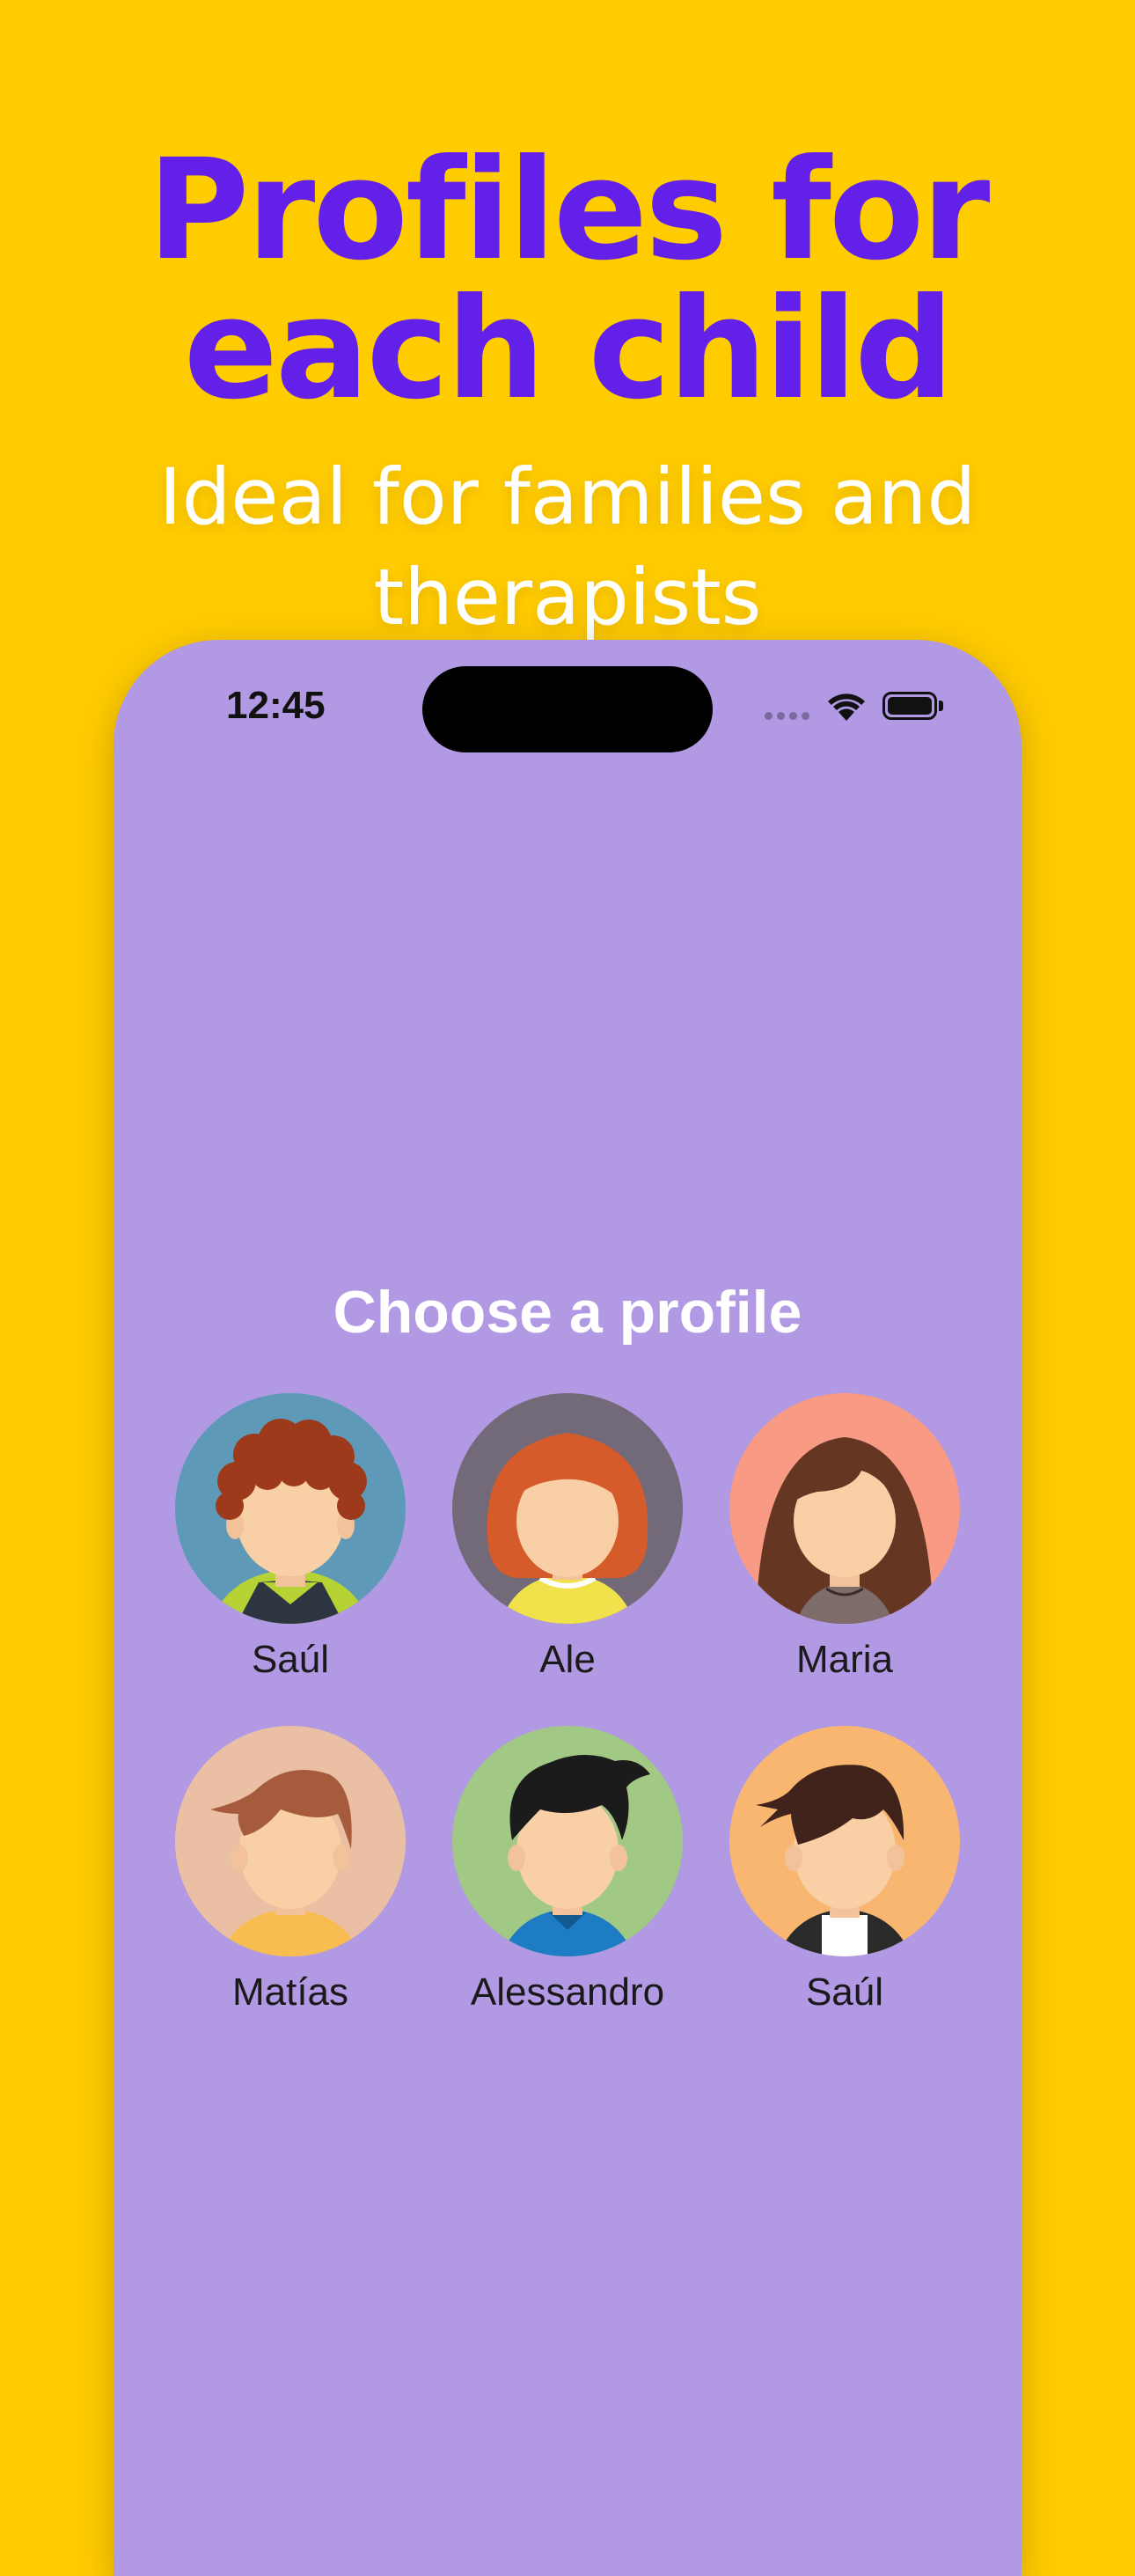 The width and height of the screenshot is (1135, 2576). I want to click on choose-profile-title: Choose a profile, so click(567, 1312).